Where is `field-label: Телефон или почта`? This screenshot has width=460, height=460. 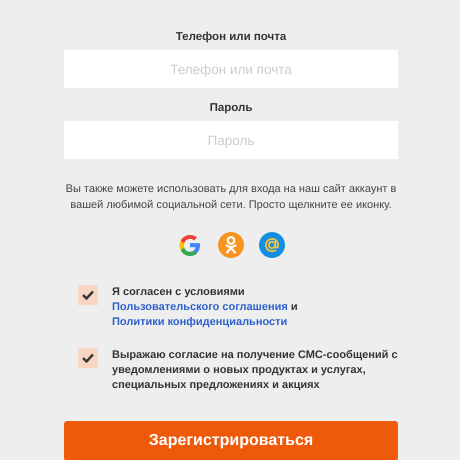
field-label: Телефон или почта is located at coordinates (231, 37).